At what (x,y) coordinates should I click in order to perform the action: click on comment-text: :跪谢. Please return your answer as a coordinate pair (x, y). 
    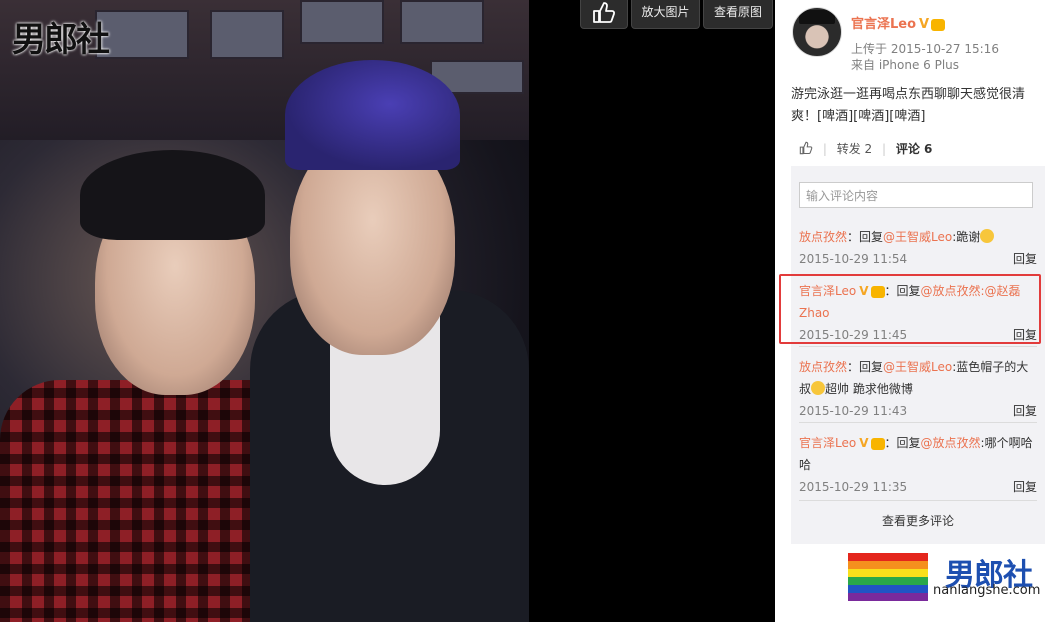
    Looking at the image, I should click on (966, 237).